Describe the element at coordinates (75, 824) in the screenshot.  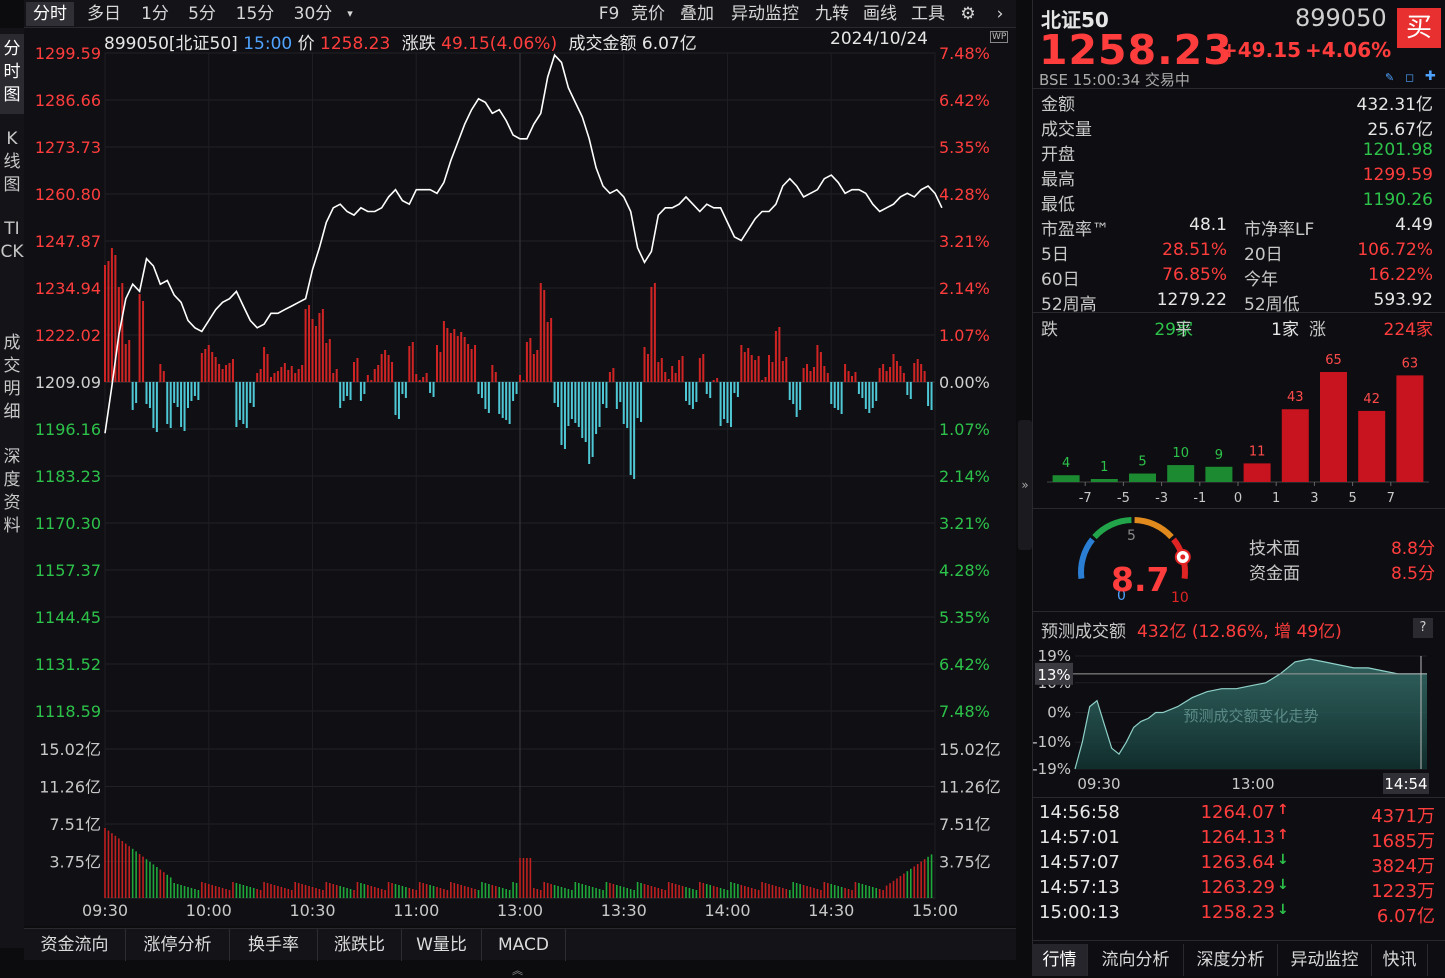
I see `volume-tick-left: 7.51亿` at that location.